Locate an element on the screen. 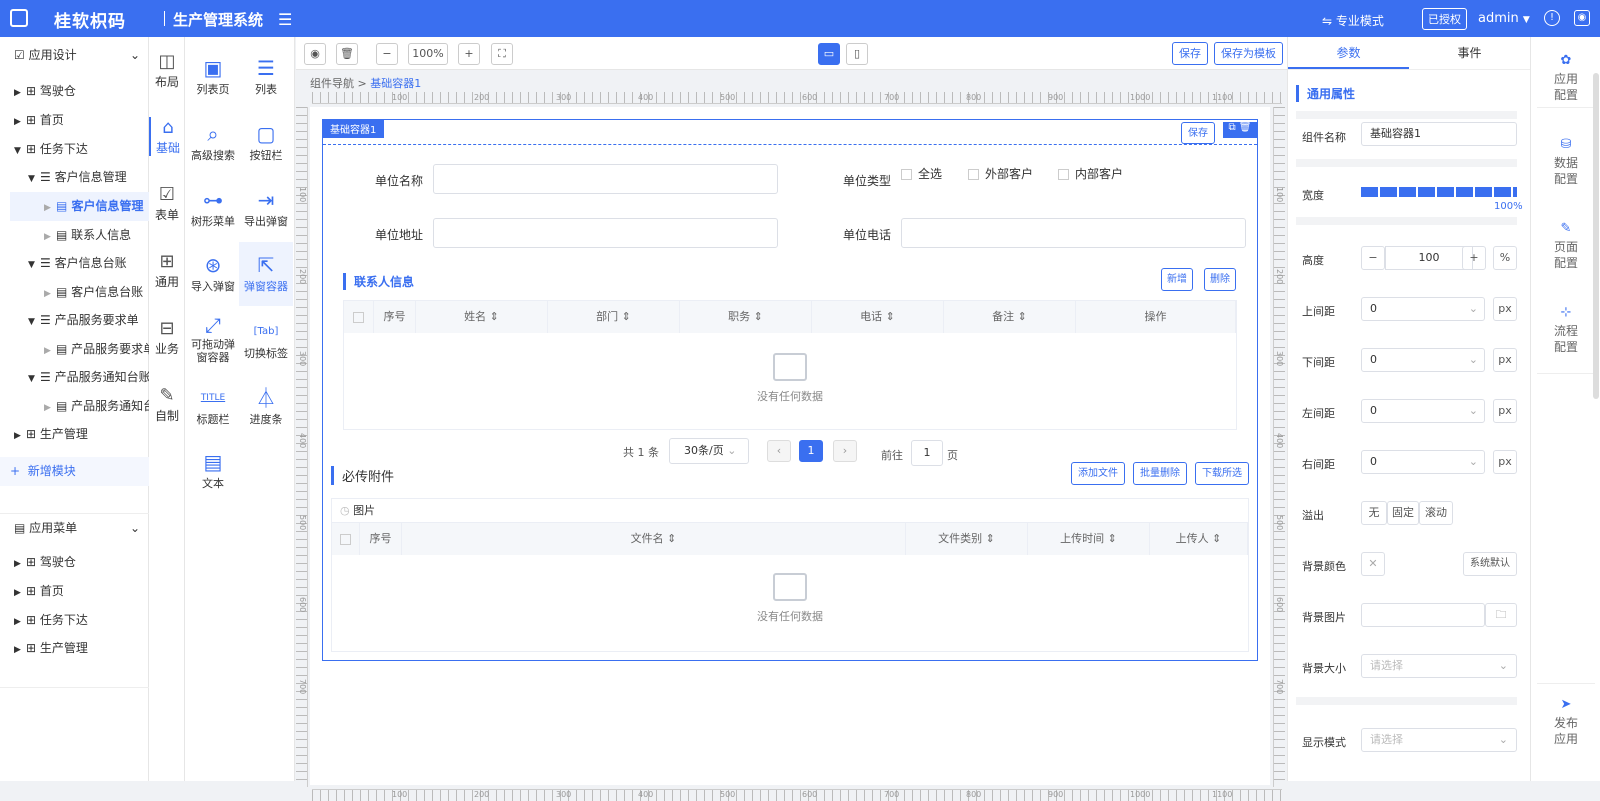  app-design-header: ☑ 应用设计 ⌄ is located at coordinates (74, 55).